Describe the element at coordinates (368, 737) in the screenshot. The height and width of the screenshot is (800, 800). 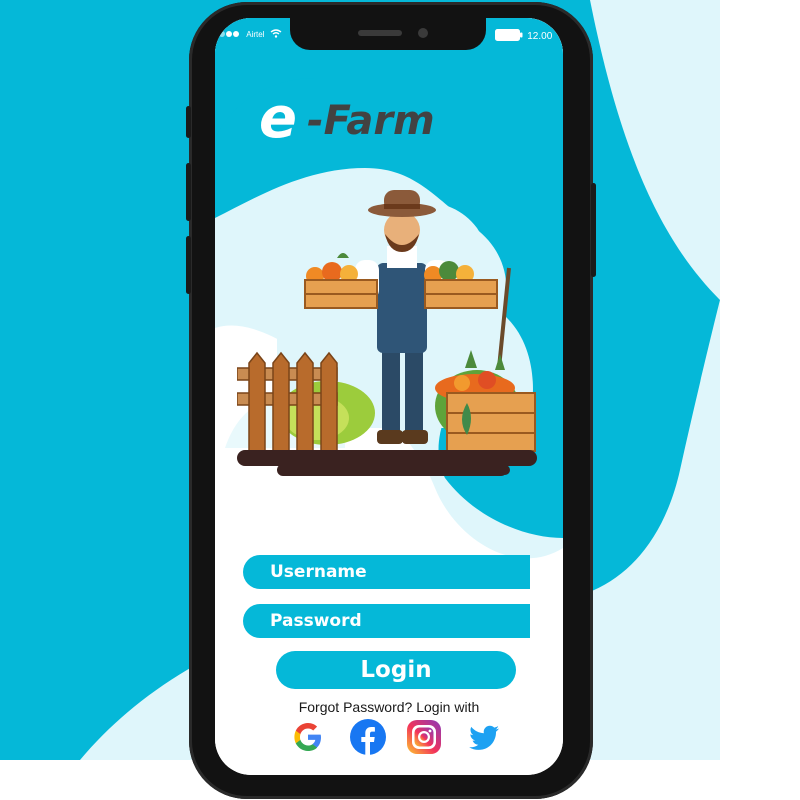
I see `facebook-icon` at that location.